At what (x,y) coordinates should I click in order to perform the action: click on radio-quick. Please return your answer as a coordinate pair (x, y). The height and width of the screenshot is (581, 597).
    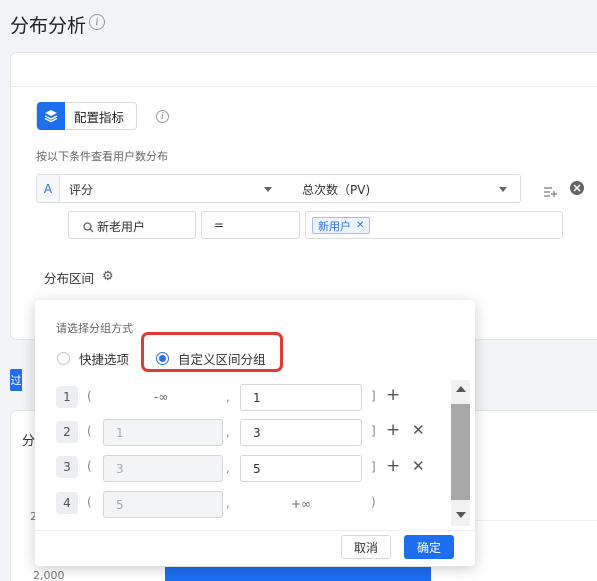
    Looking at the image, I should click on (63, 358).